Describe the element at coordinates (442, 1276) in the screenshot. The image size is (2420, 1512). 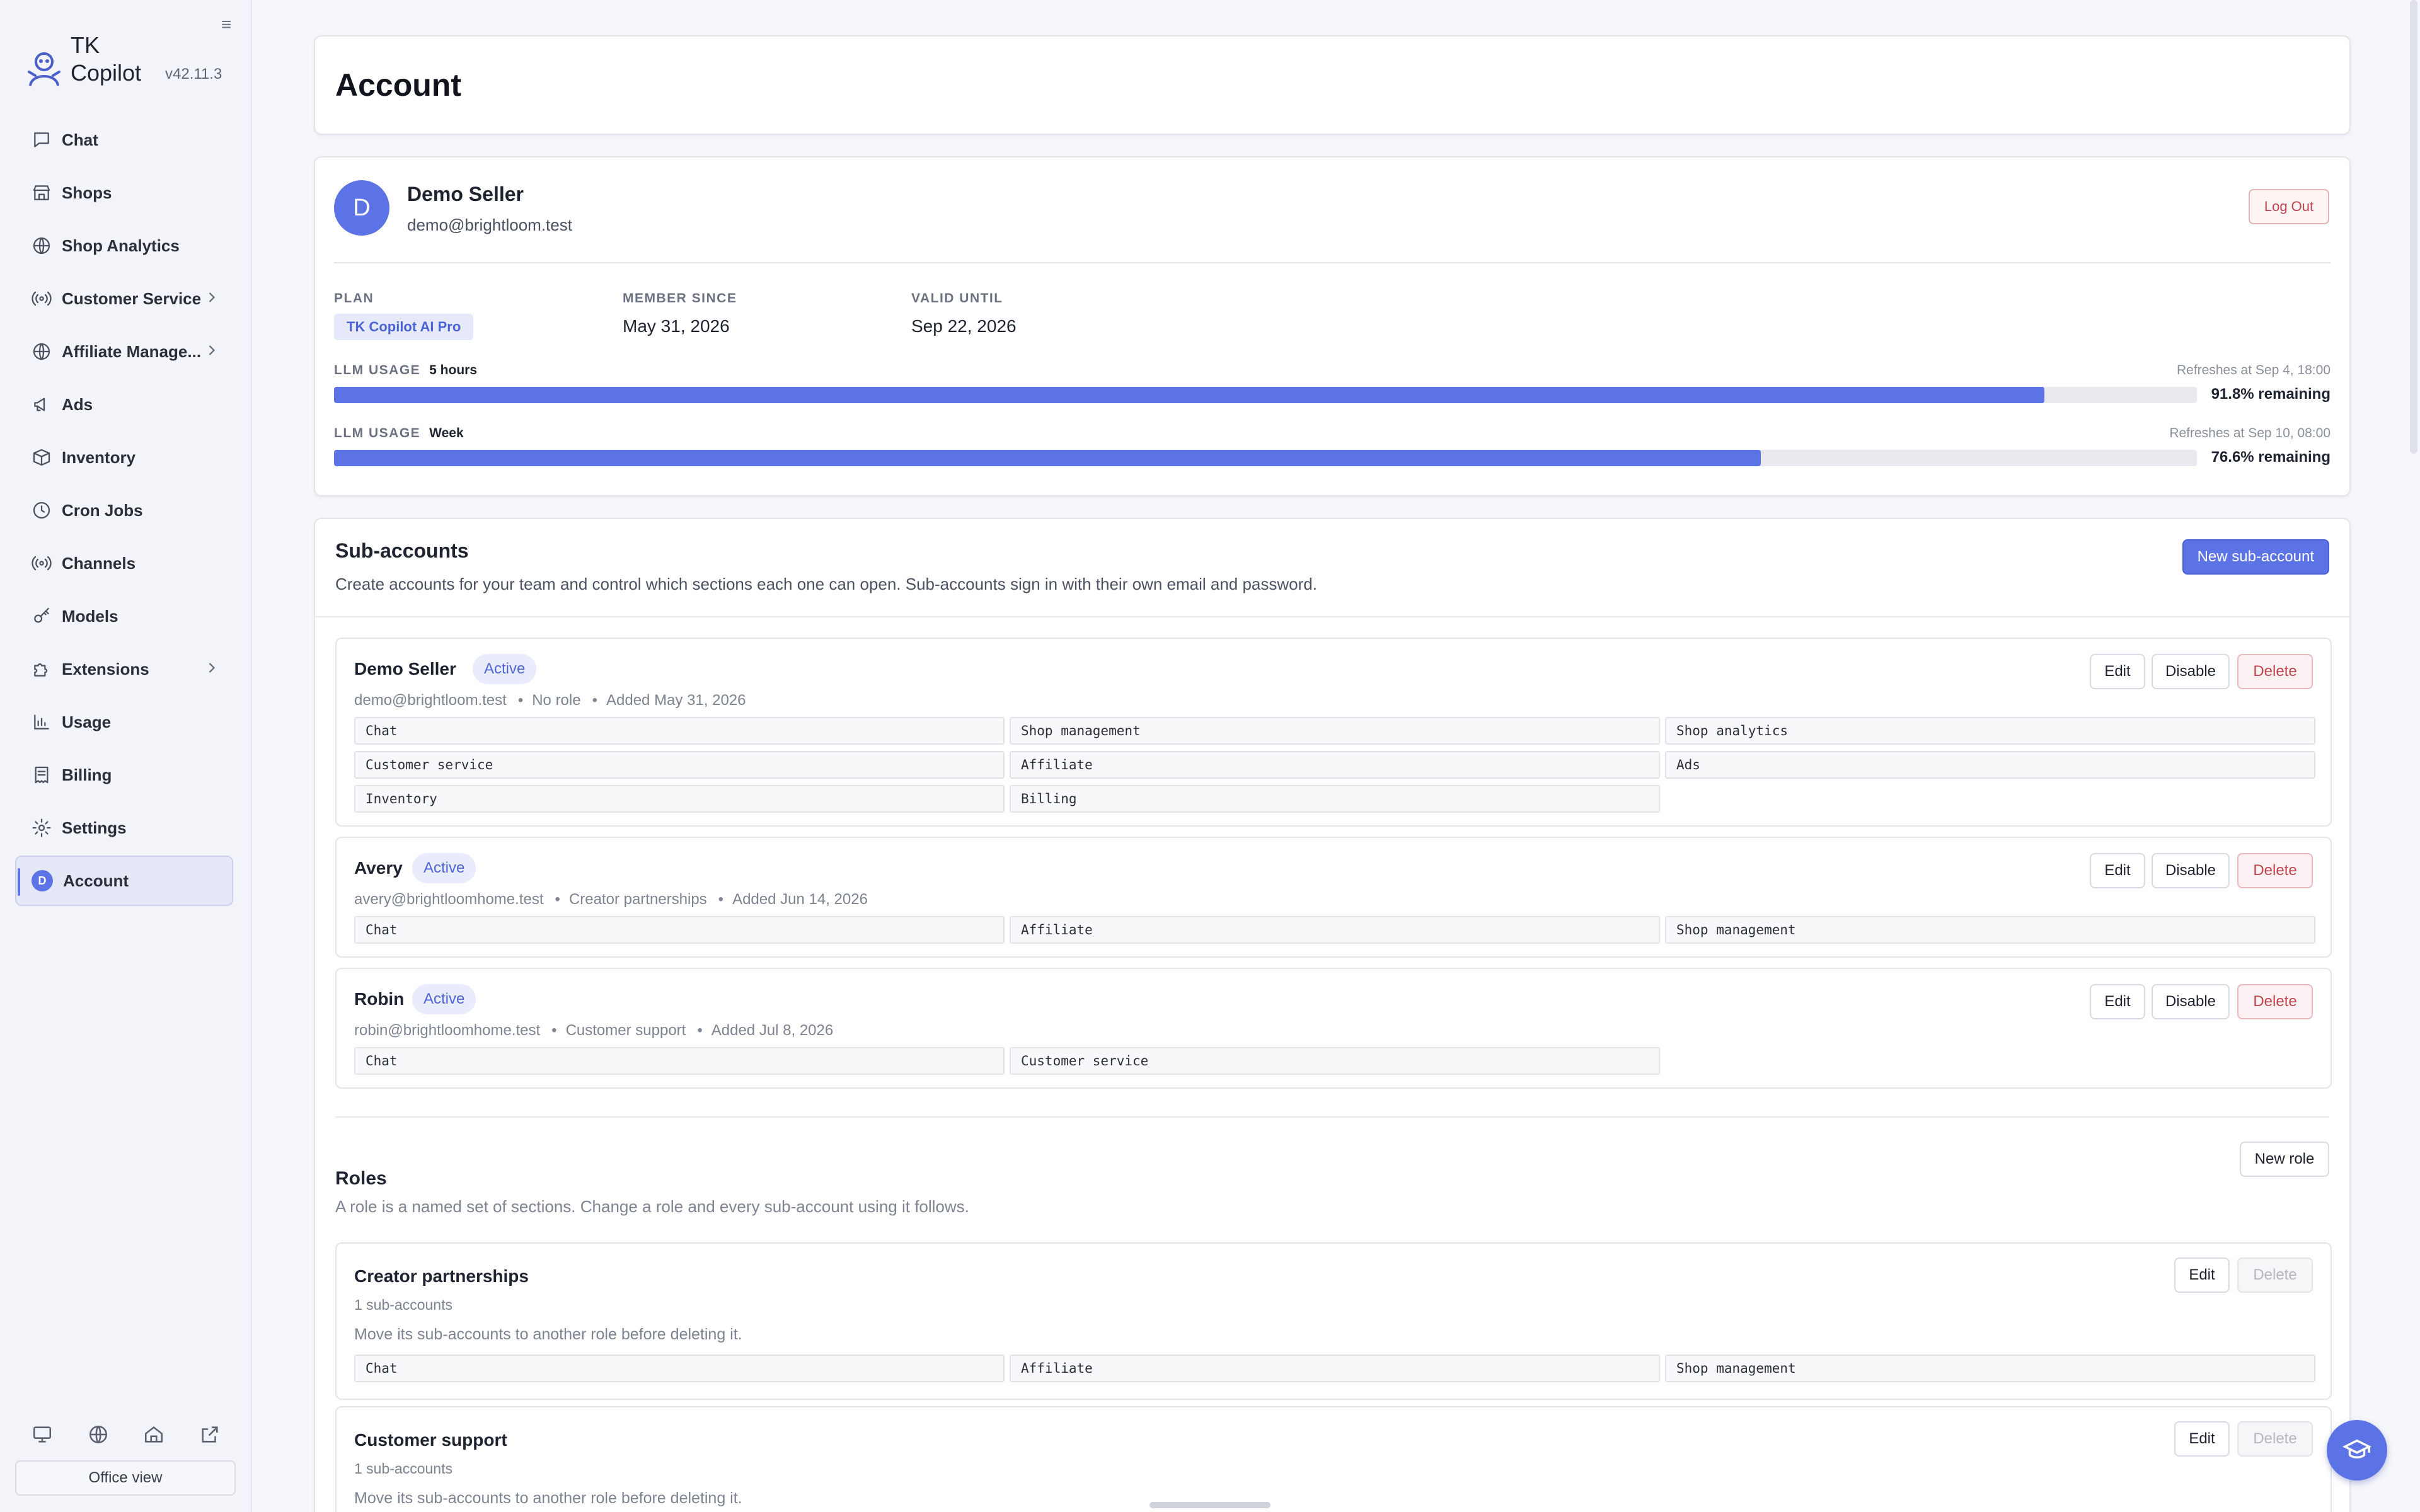
I see `role-name: Creator partnerships` at that location.